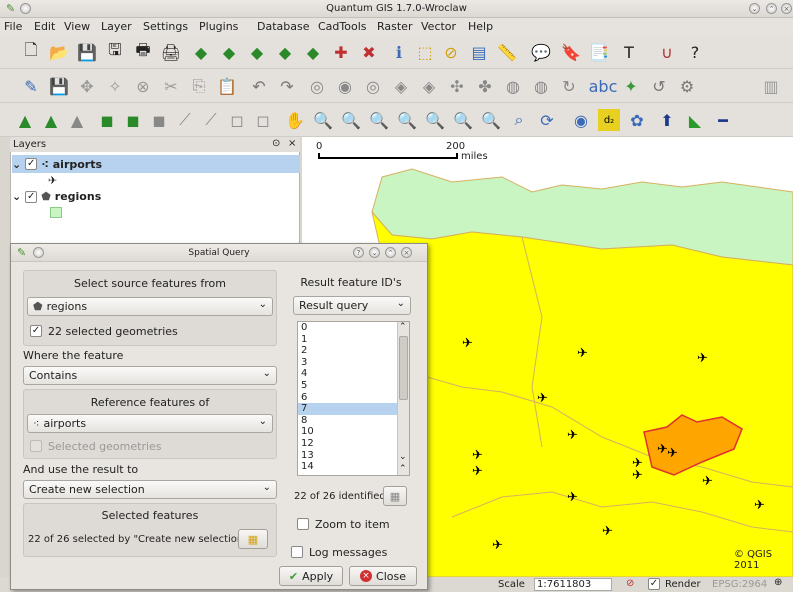 The image size is (793, 592). What do you see at coordinates (786, 8) in the screenshot?
I see `close-window-button: ×` at bounding box center [786, 8].